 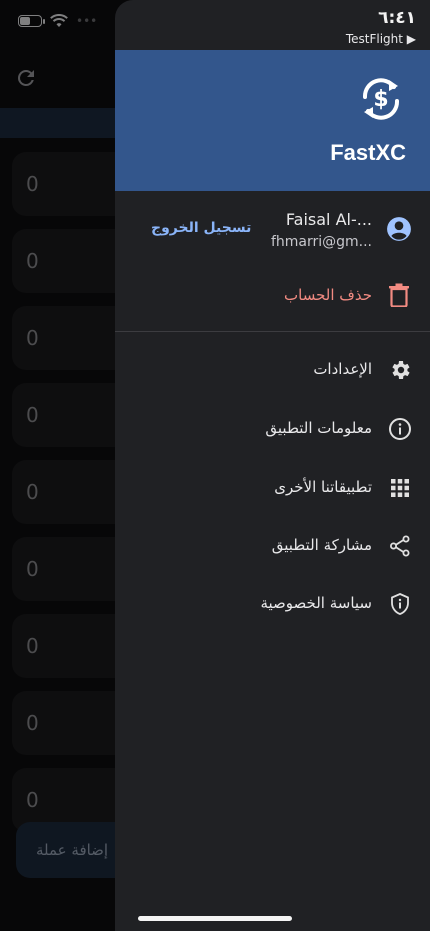 I want to click on status-bar: ٦:٤١ TestFlight ▶, so click(x=381, y=27).